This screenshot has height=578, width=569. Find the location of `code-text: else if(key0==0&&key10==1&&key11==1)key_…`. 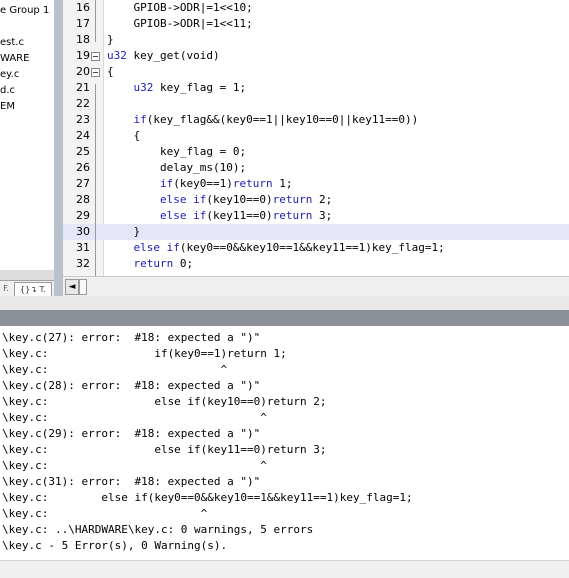

code-text: else if(key0==0&&key10==1&&key11==1)key_… is located at coordinates (289, 247).